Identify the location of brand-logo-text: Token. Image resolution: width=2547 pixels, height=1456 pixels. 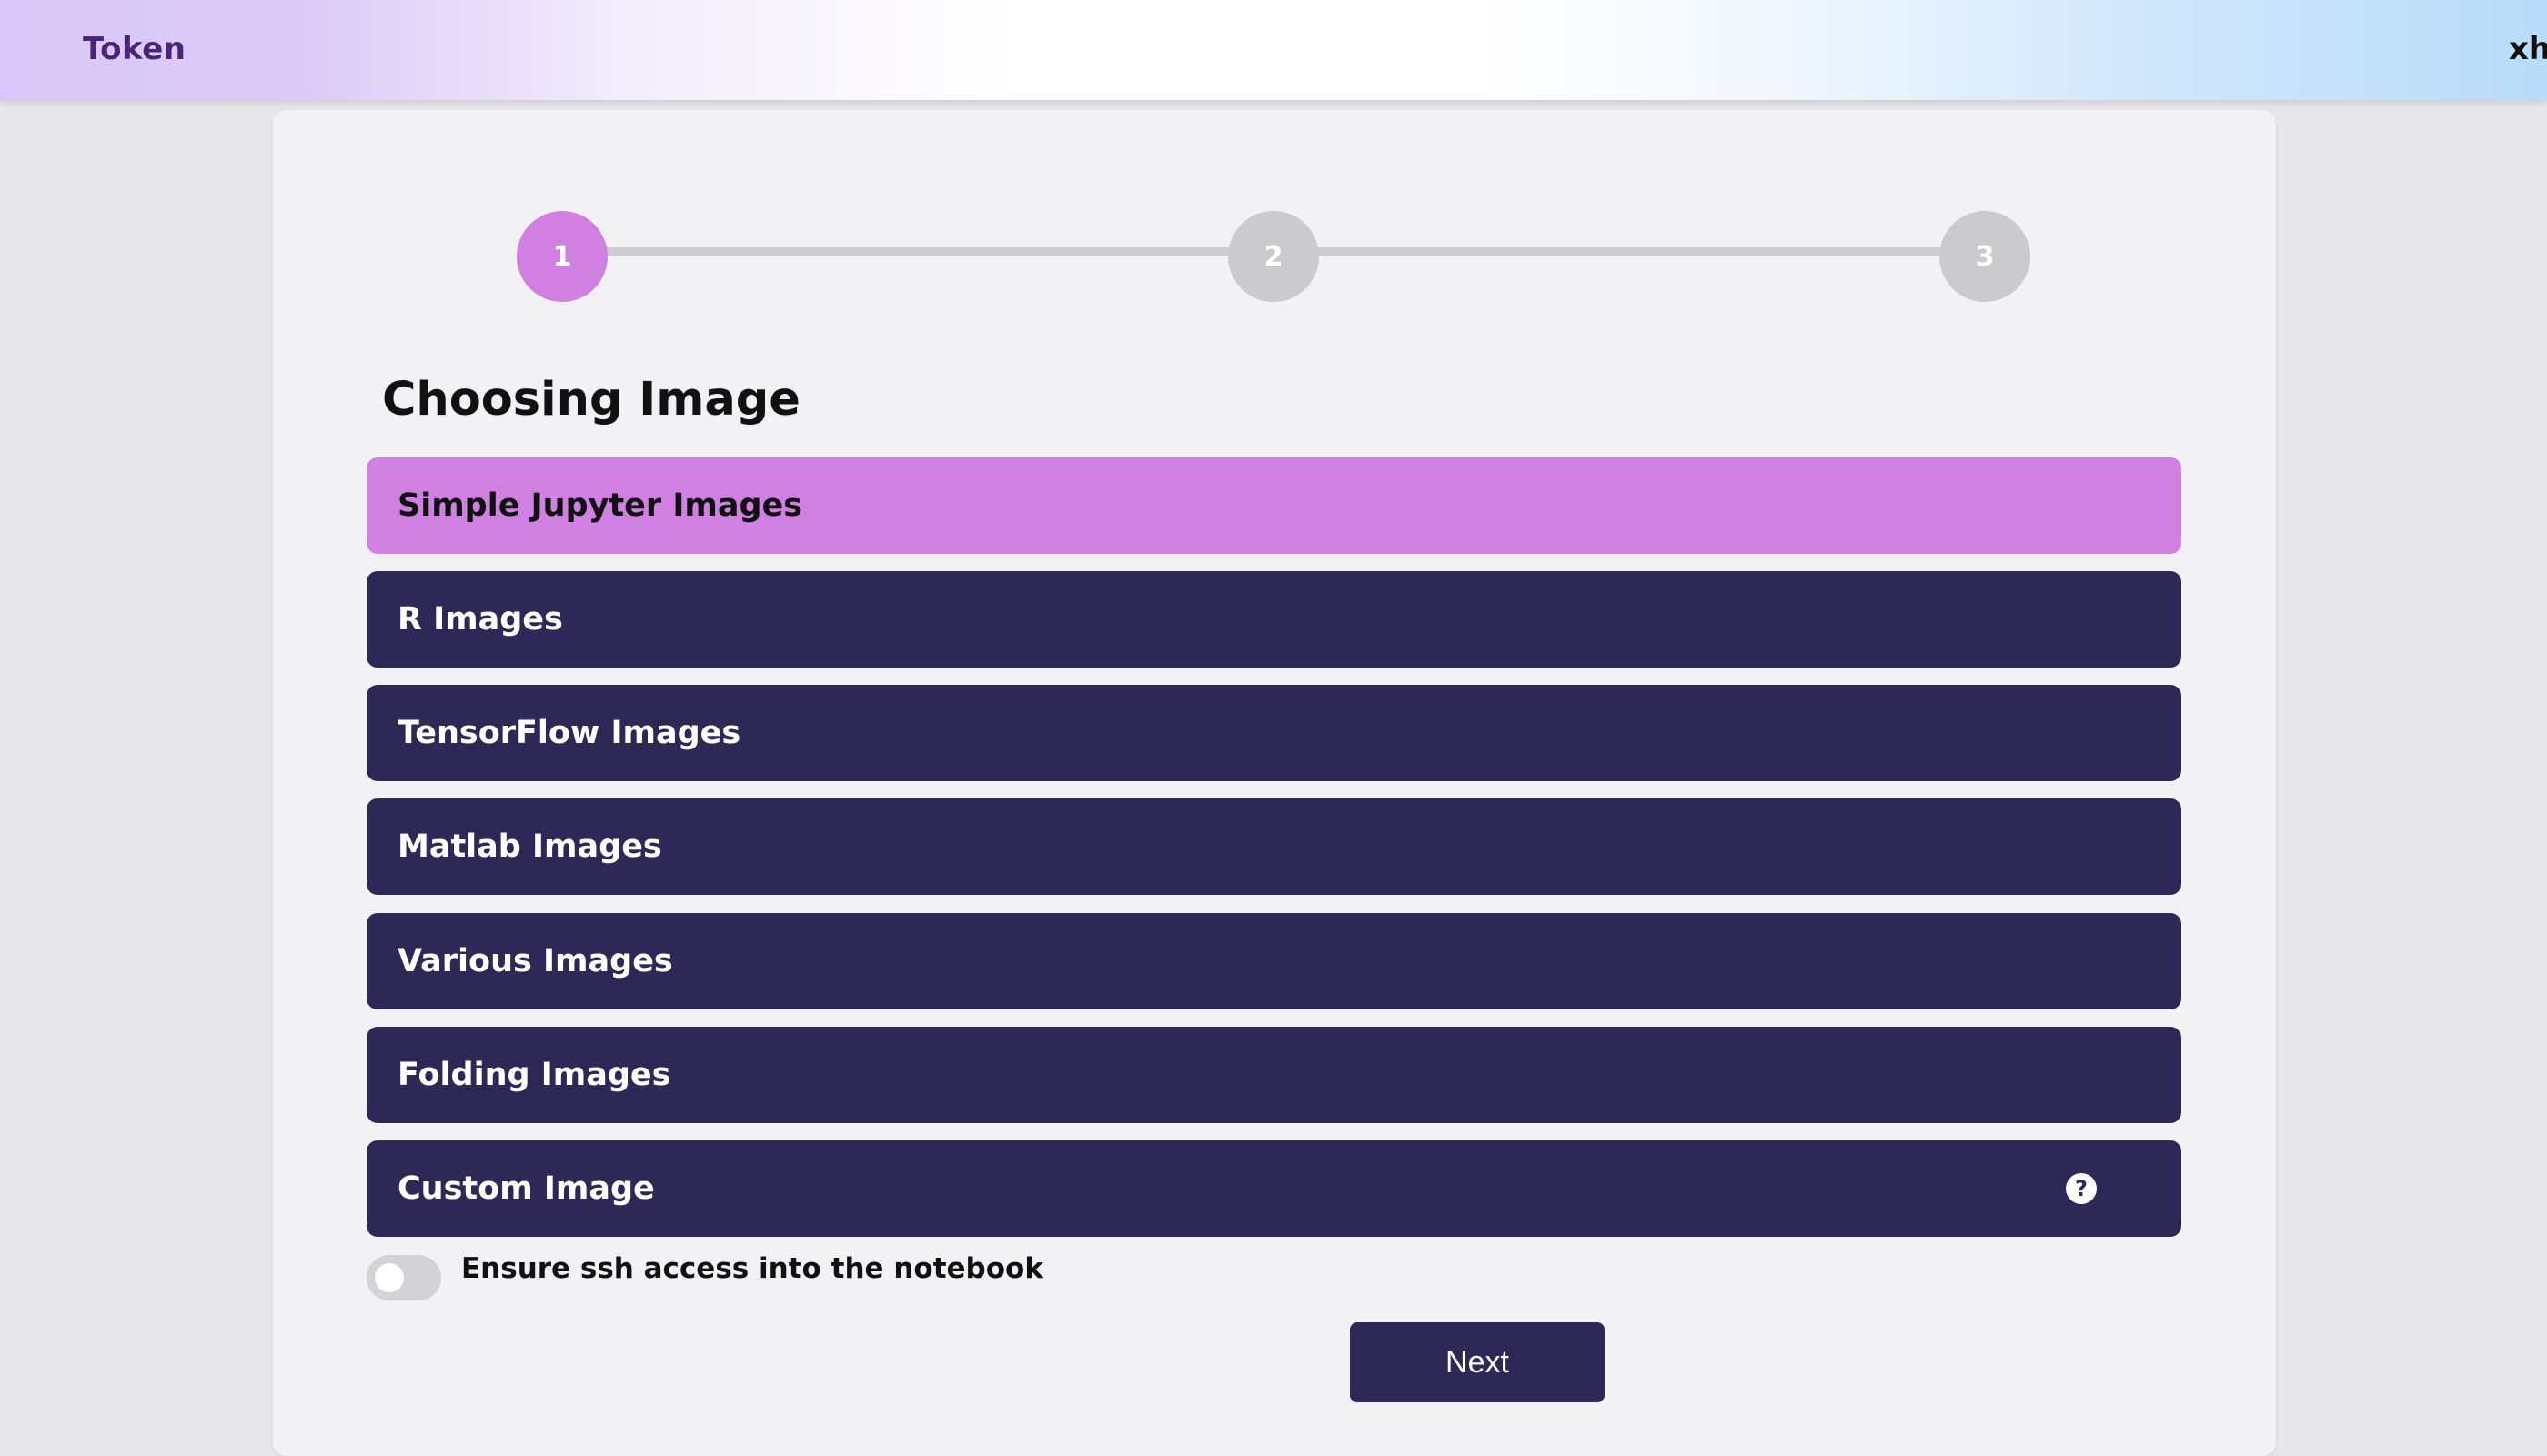
(135, 49).